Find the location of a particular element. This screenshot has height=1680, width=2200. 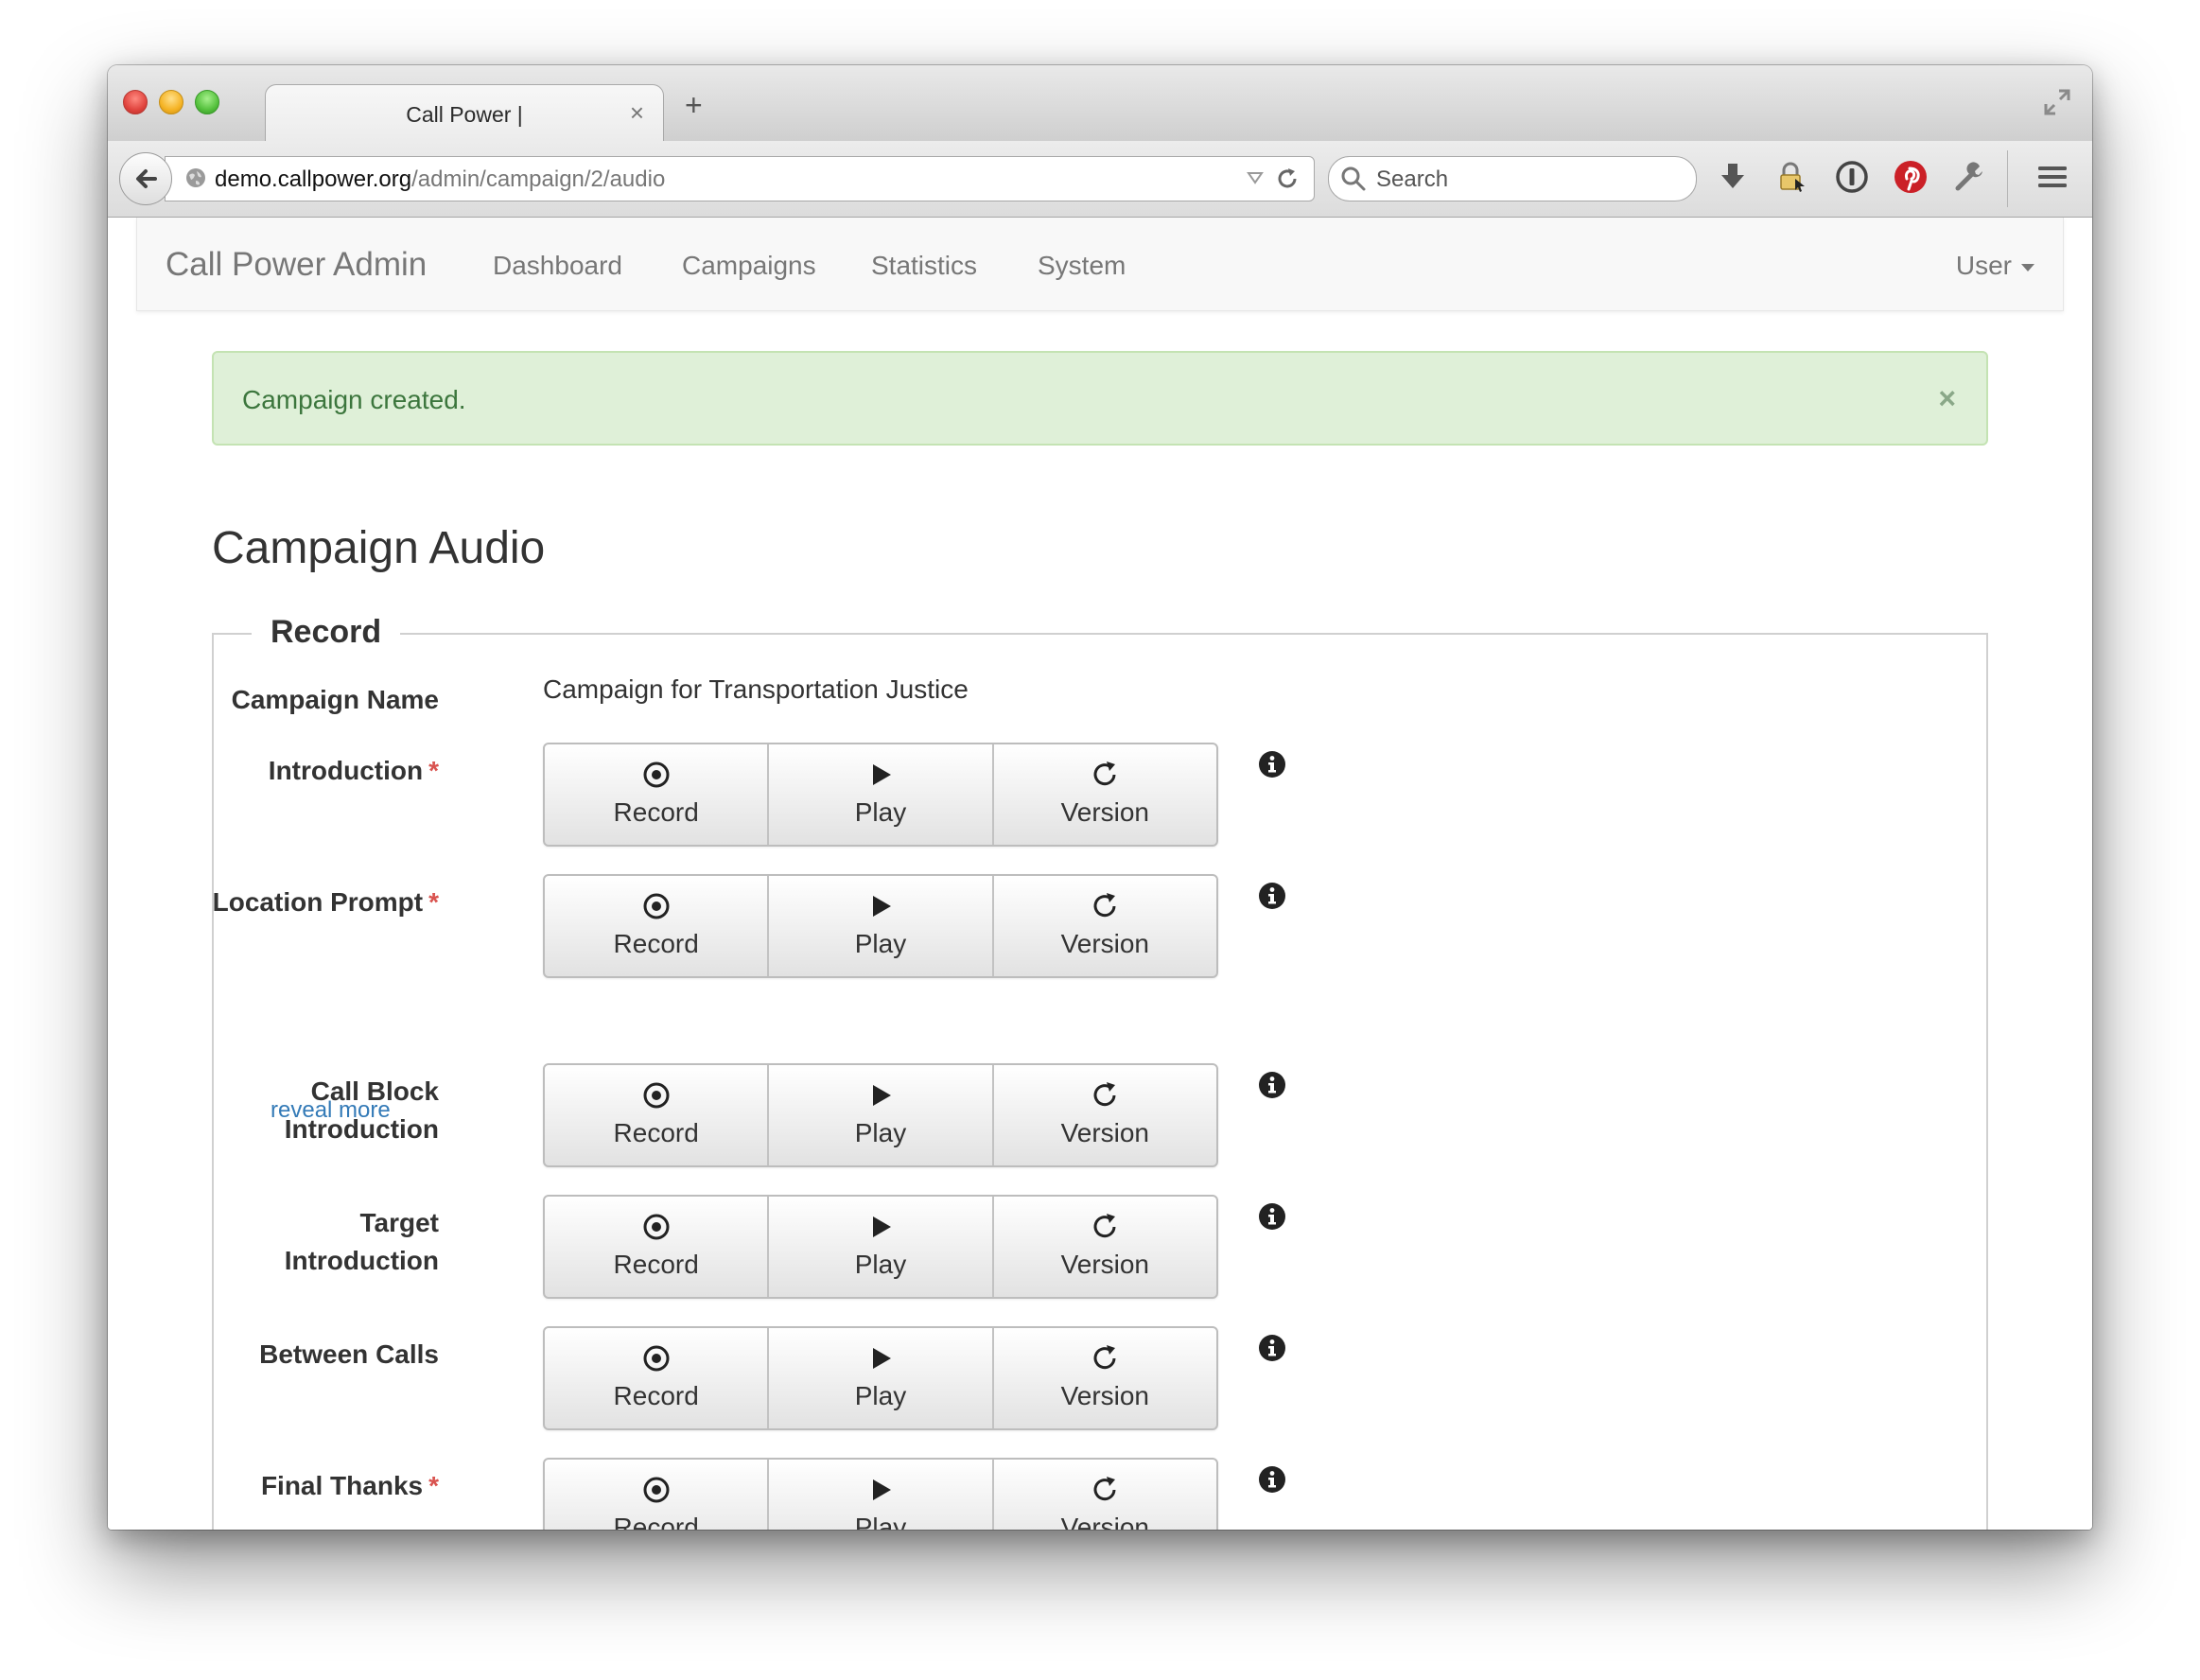

hamburger-menu-icon is located at coordinates (2052, 179).